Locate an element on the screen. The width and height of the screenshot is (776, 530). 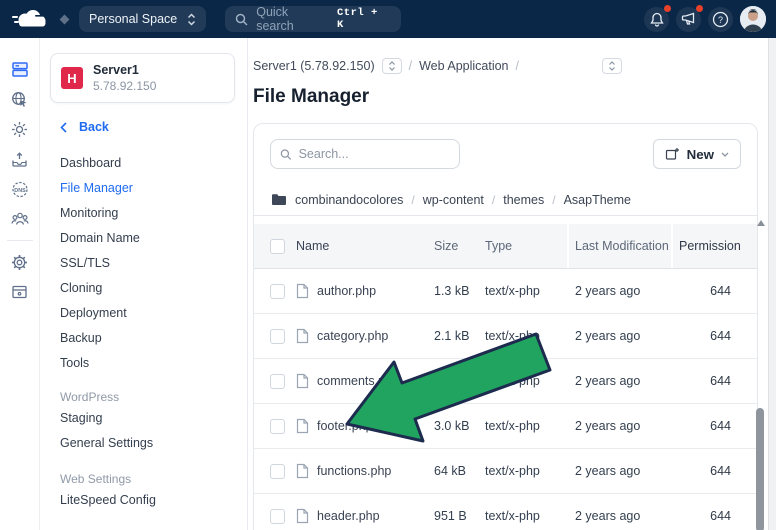
scrollbar-thumb is located at coordinates (760, 469).